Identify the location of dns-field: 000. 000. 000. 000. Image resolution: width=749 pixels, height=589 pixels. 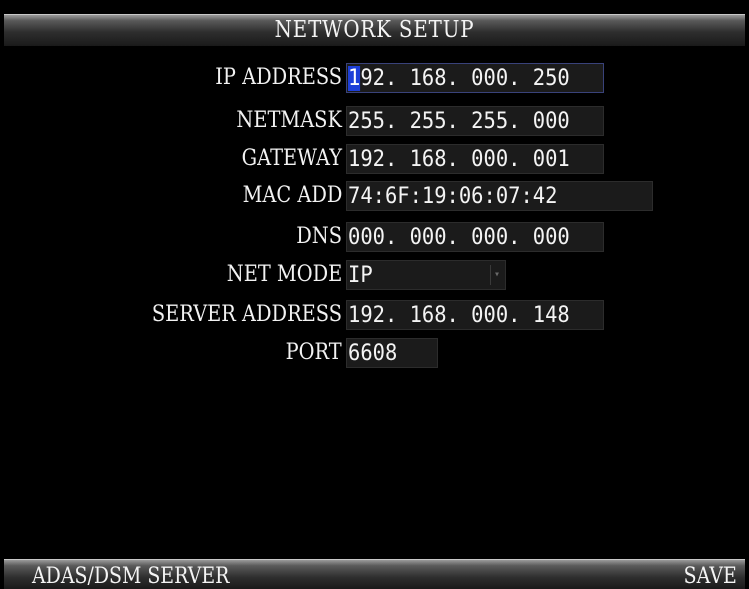
(475, 237).